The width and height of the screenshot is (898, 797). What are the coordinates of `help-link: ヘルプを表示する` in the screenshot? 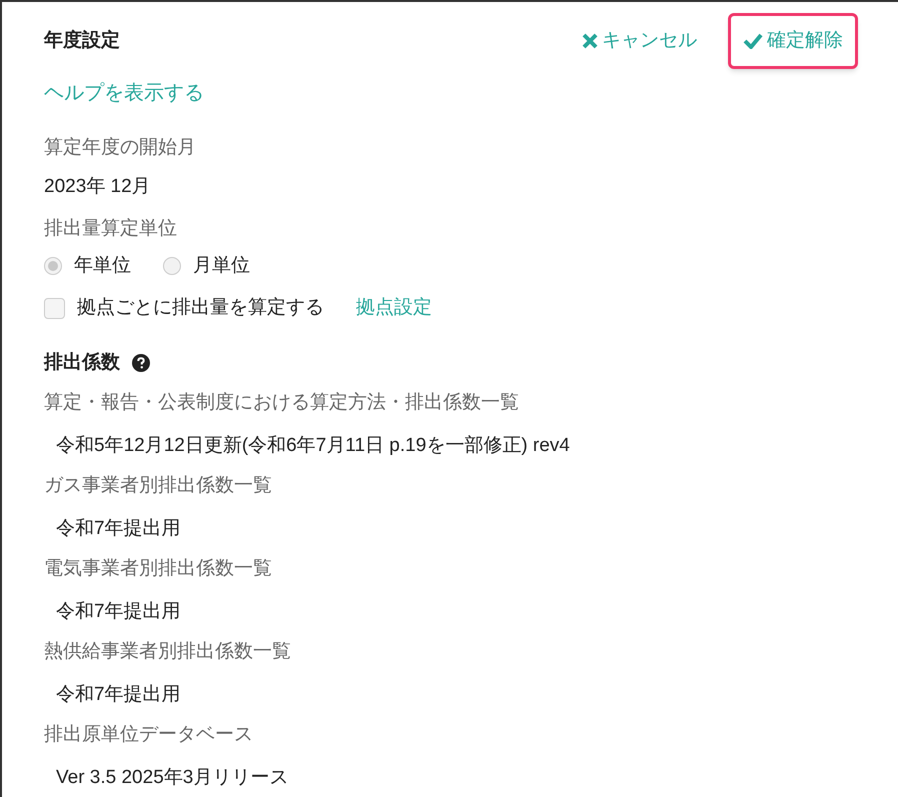 It's located at (451, 93).